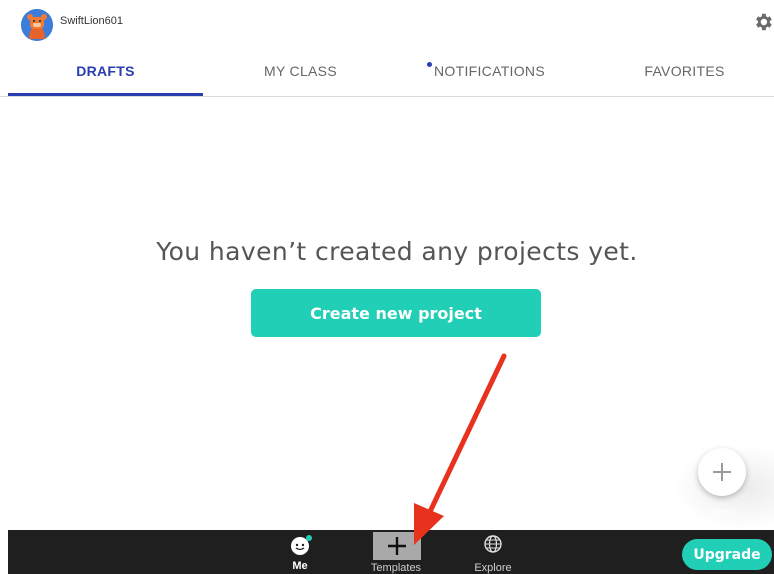 This screenshot has width=774, height=574. I want to click on nav-label-me: Me, so click(300, 566).